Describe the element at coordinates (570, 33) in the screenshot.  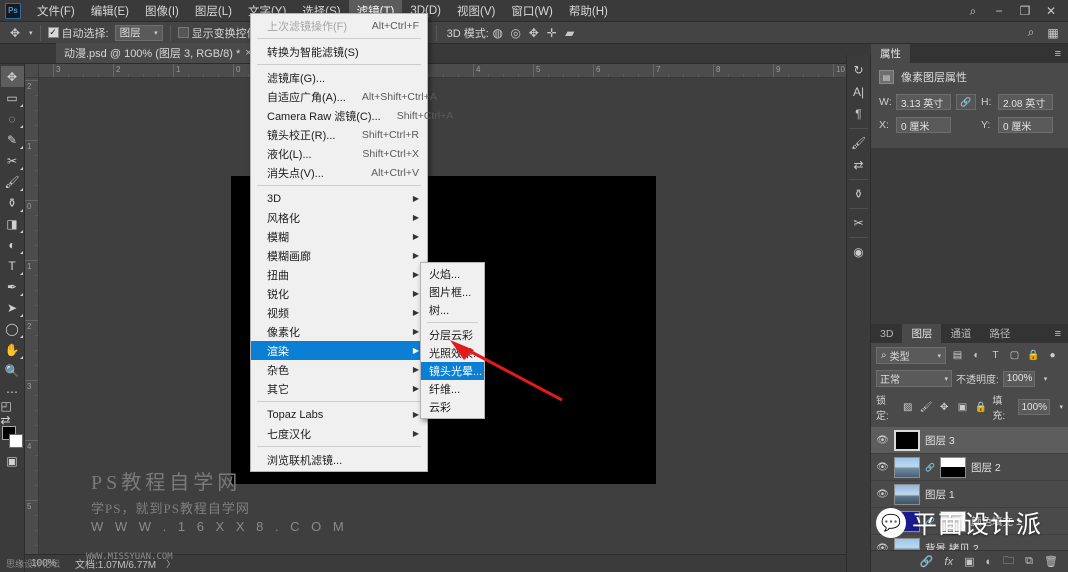
I see `scale-3d-icon: ▰` at that location.